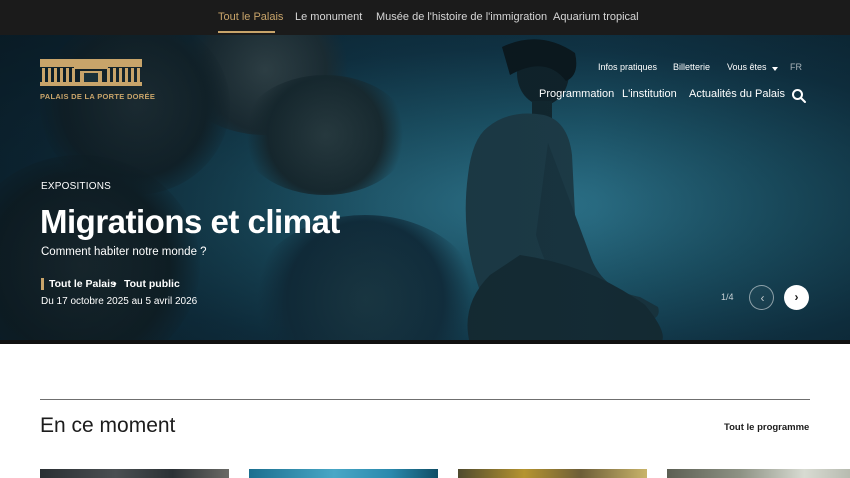  What do you see at coordinates (124, 252) in the screenshot?
I see `hero-subtitle: Comment habiter notre monde ?` at bounding box center [124, 252].